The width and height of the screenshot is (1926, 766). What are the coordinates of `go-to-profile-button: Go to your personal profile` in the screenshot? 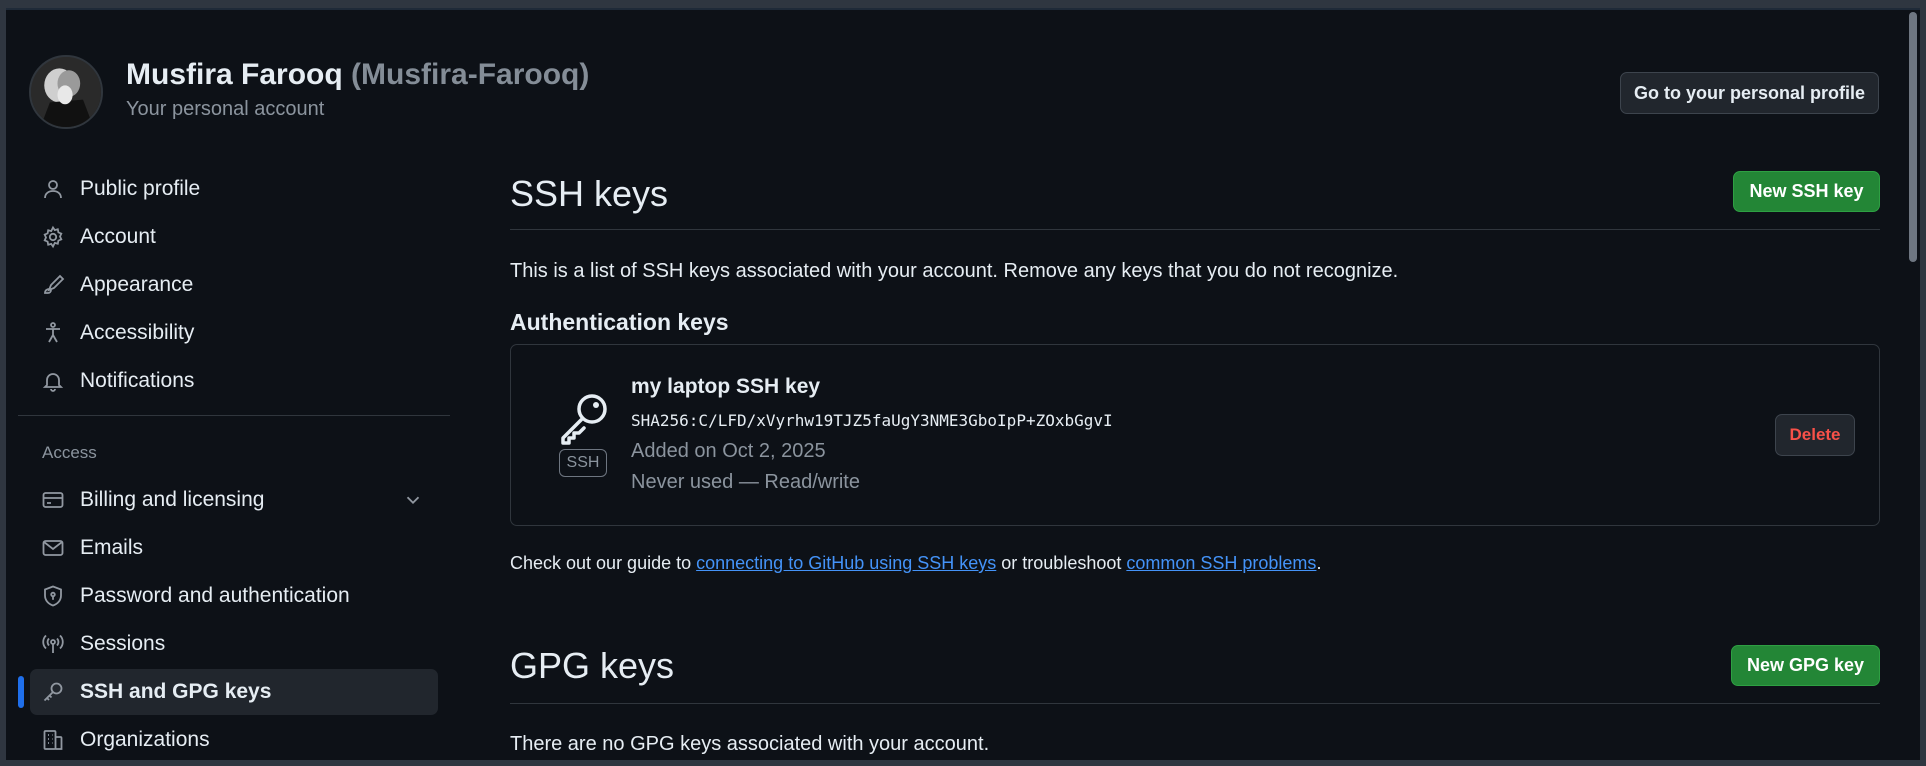 It's located at (1749, 93).